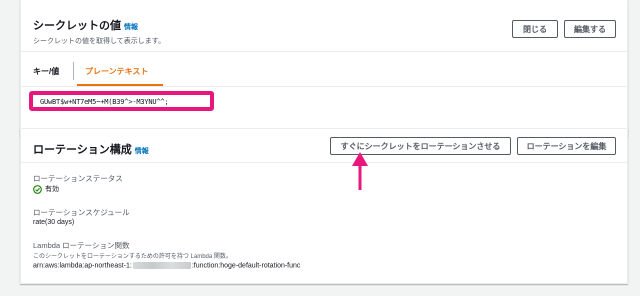 The height and width of the screenshot is (296, 640). What do you see at coordinates (104, 102) in the screenshot?
I see `secret-plaintext-value: GUwBT$w+NT7eM5~+M(B39^>-M3YNU^^;` at bounding box center [104, 102].